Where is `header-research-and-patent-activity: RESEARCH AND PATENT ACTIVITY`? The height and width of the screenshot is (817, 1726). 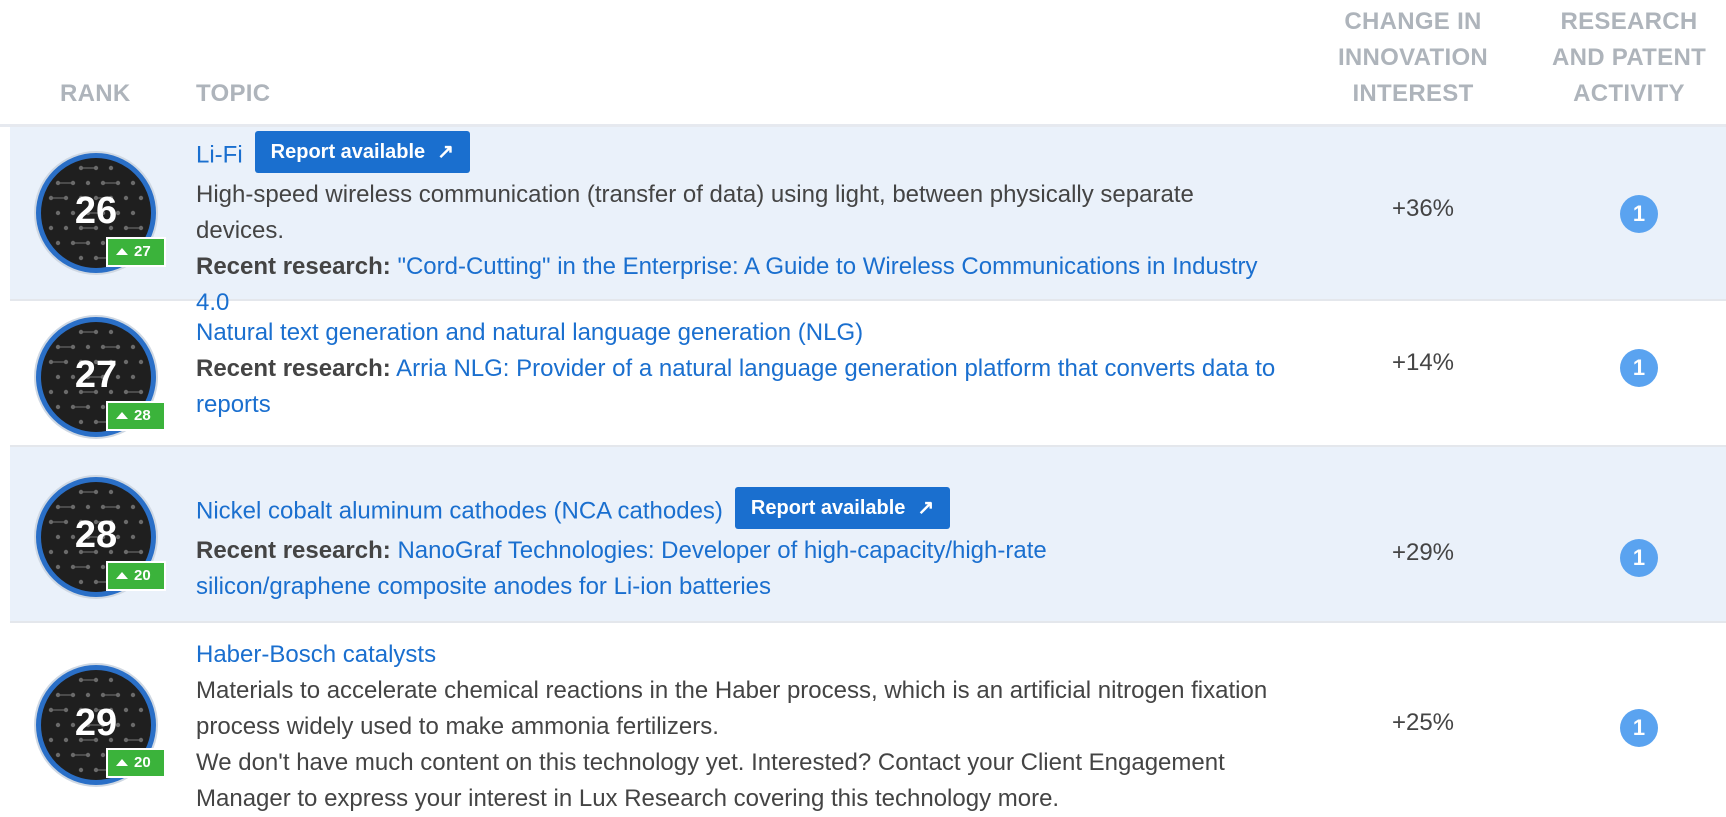
header-research-and-patent-activity: RESEARCH AND PATENT ACTIVITY is located at coordinates (1629, 58).